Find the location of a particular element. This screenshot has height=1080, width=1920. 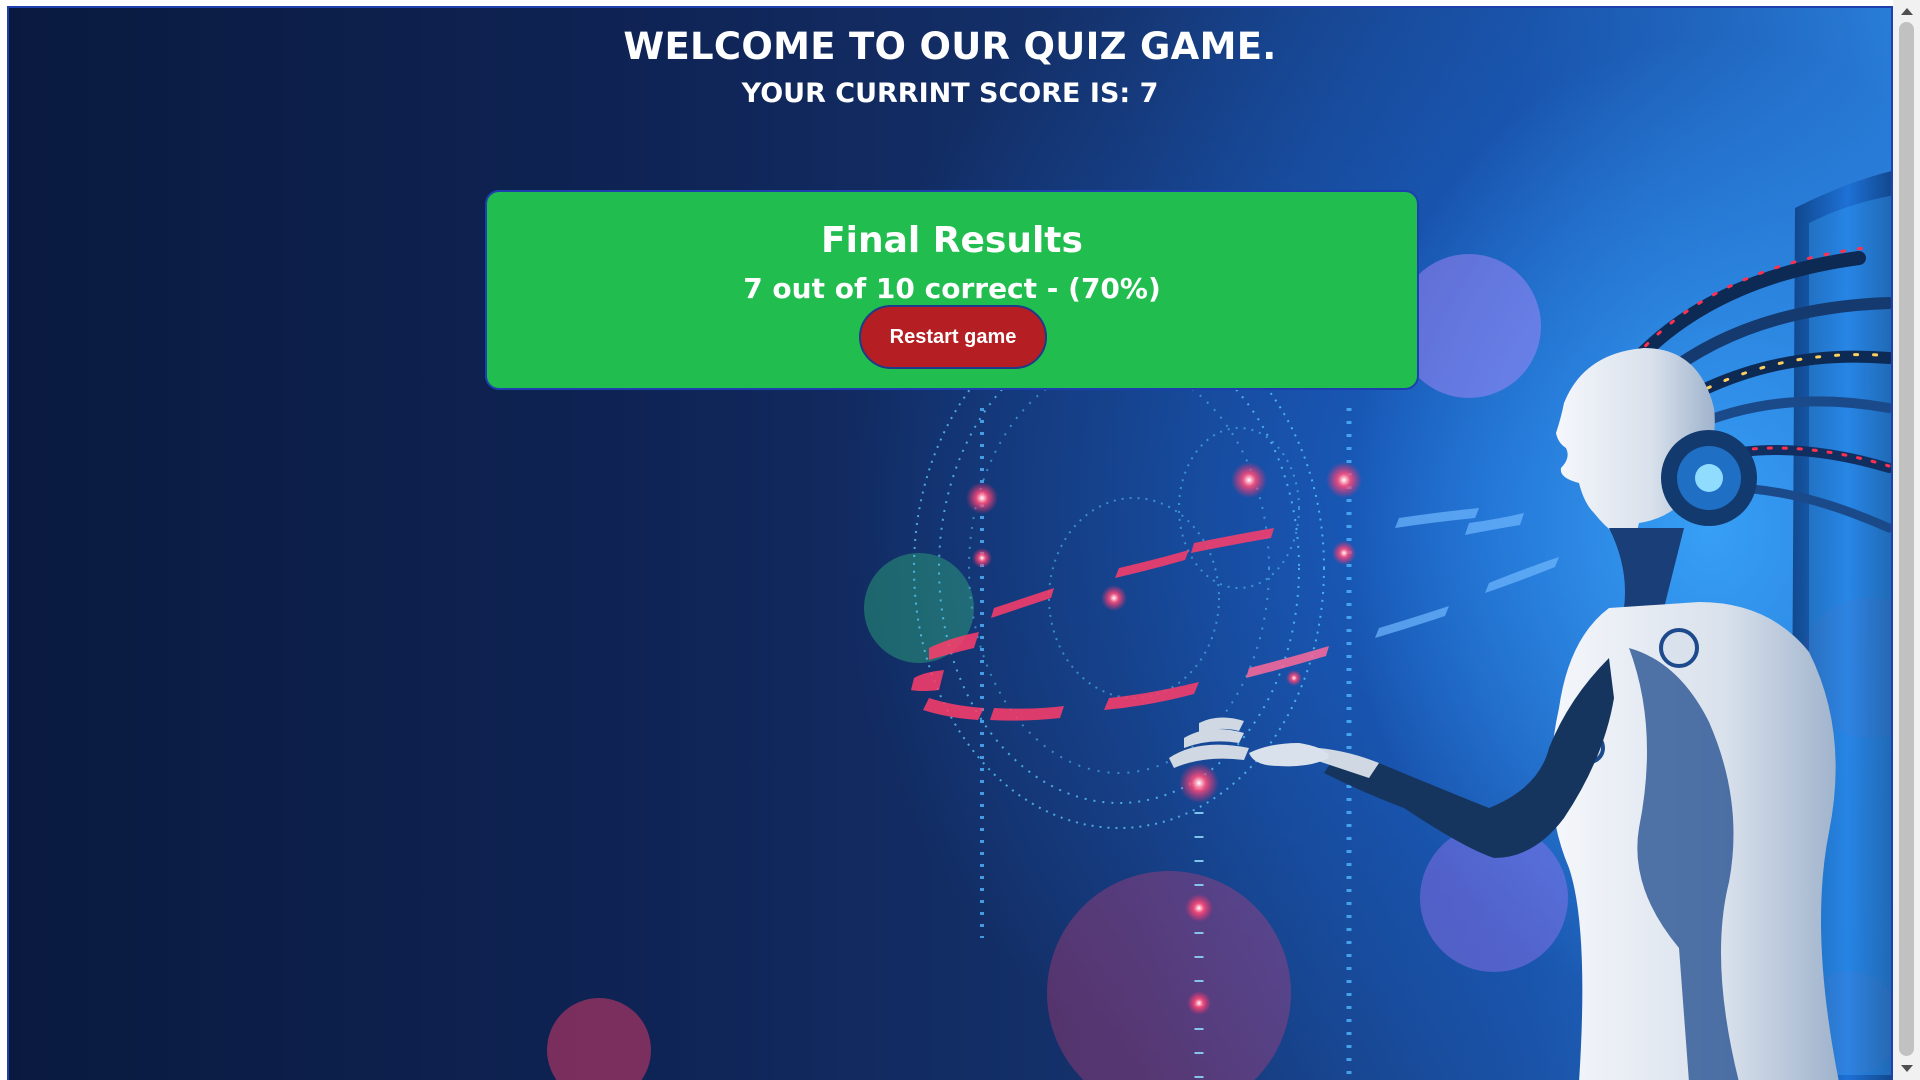

results-summary: 7 out of 10 correct - (70%) is located at coordinates (952, 288).